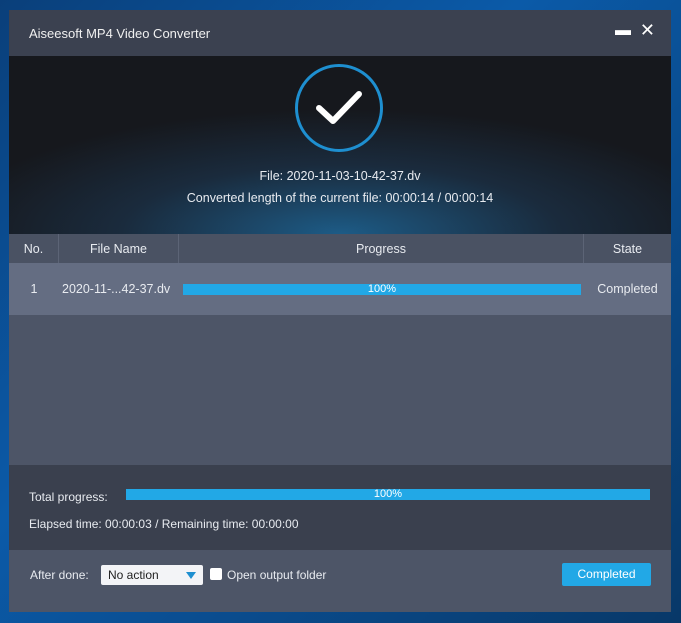 This screenshot has height=623, width=681. Describe the element at coordinates (647, 30) in the screenshot. I see `close-icon: ✕` at that location.